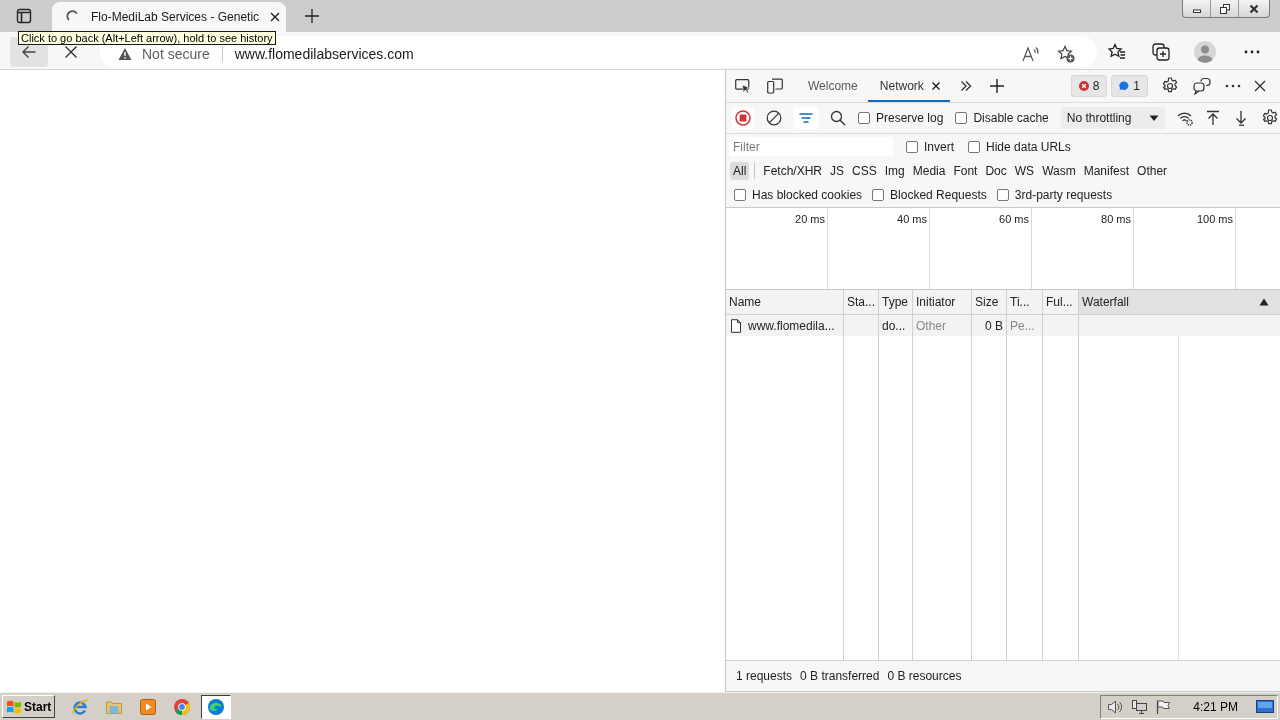 This screenshot has height=720, width=1280. Describe the element at coordinates (1179, 302) in the screenshot. I see `column-header: Waterfall` at that location.